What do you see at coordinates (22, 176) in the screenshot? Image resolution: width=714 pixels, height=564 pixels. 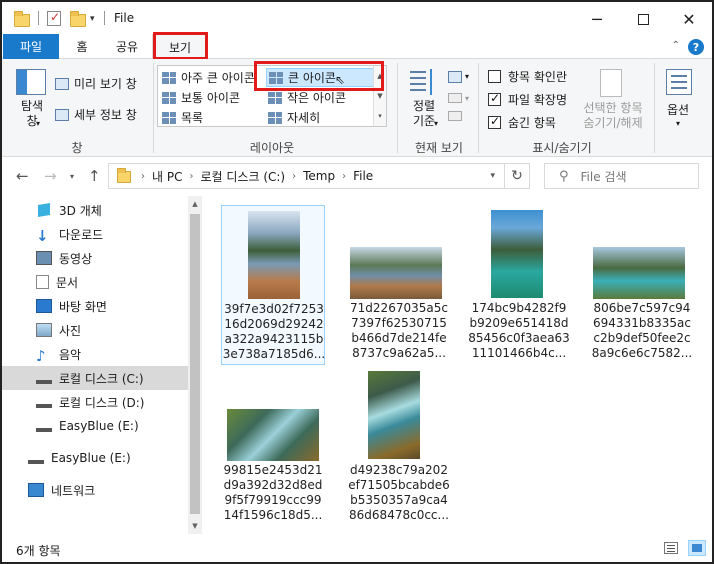 I see `back-button: ←` at bounding box center [22, 176].